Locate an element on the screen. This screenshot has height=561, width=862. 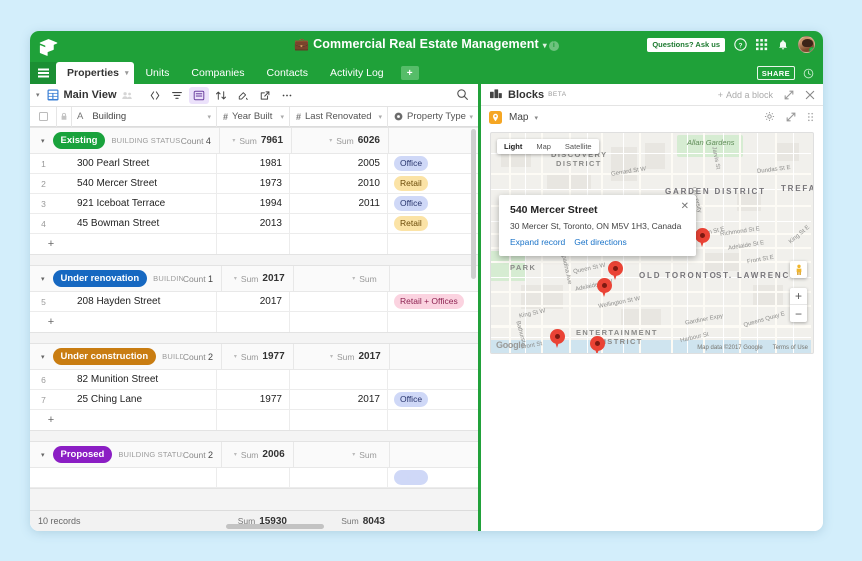
vertical-scrollbar is located at coordinates (473, 204).